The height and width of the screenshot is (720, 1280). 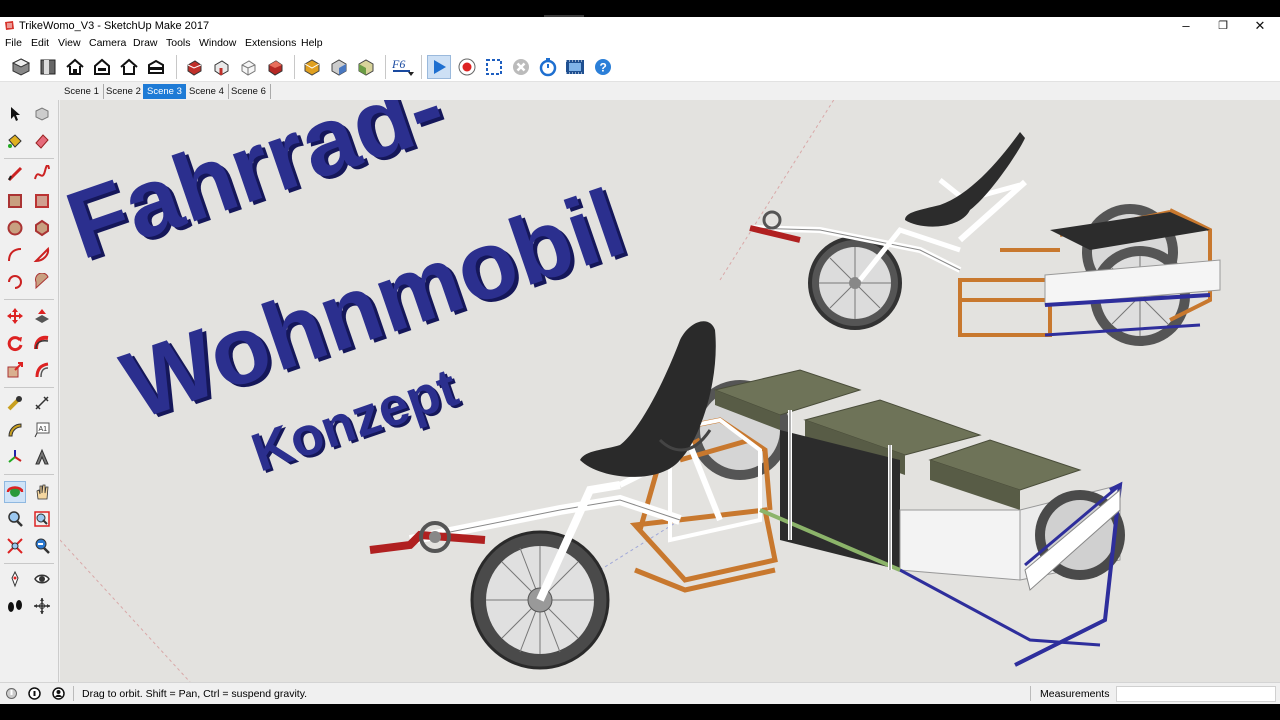 I want to click on pan-tool-icon, so click(x=42, y=492).